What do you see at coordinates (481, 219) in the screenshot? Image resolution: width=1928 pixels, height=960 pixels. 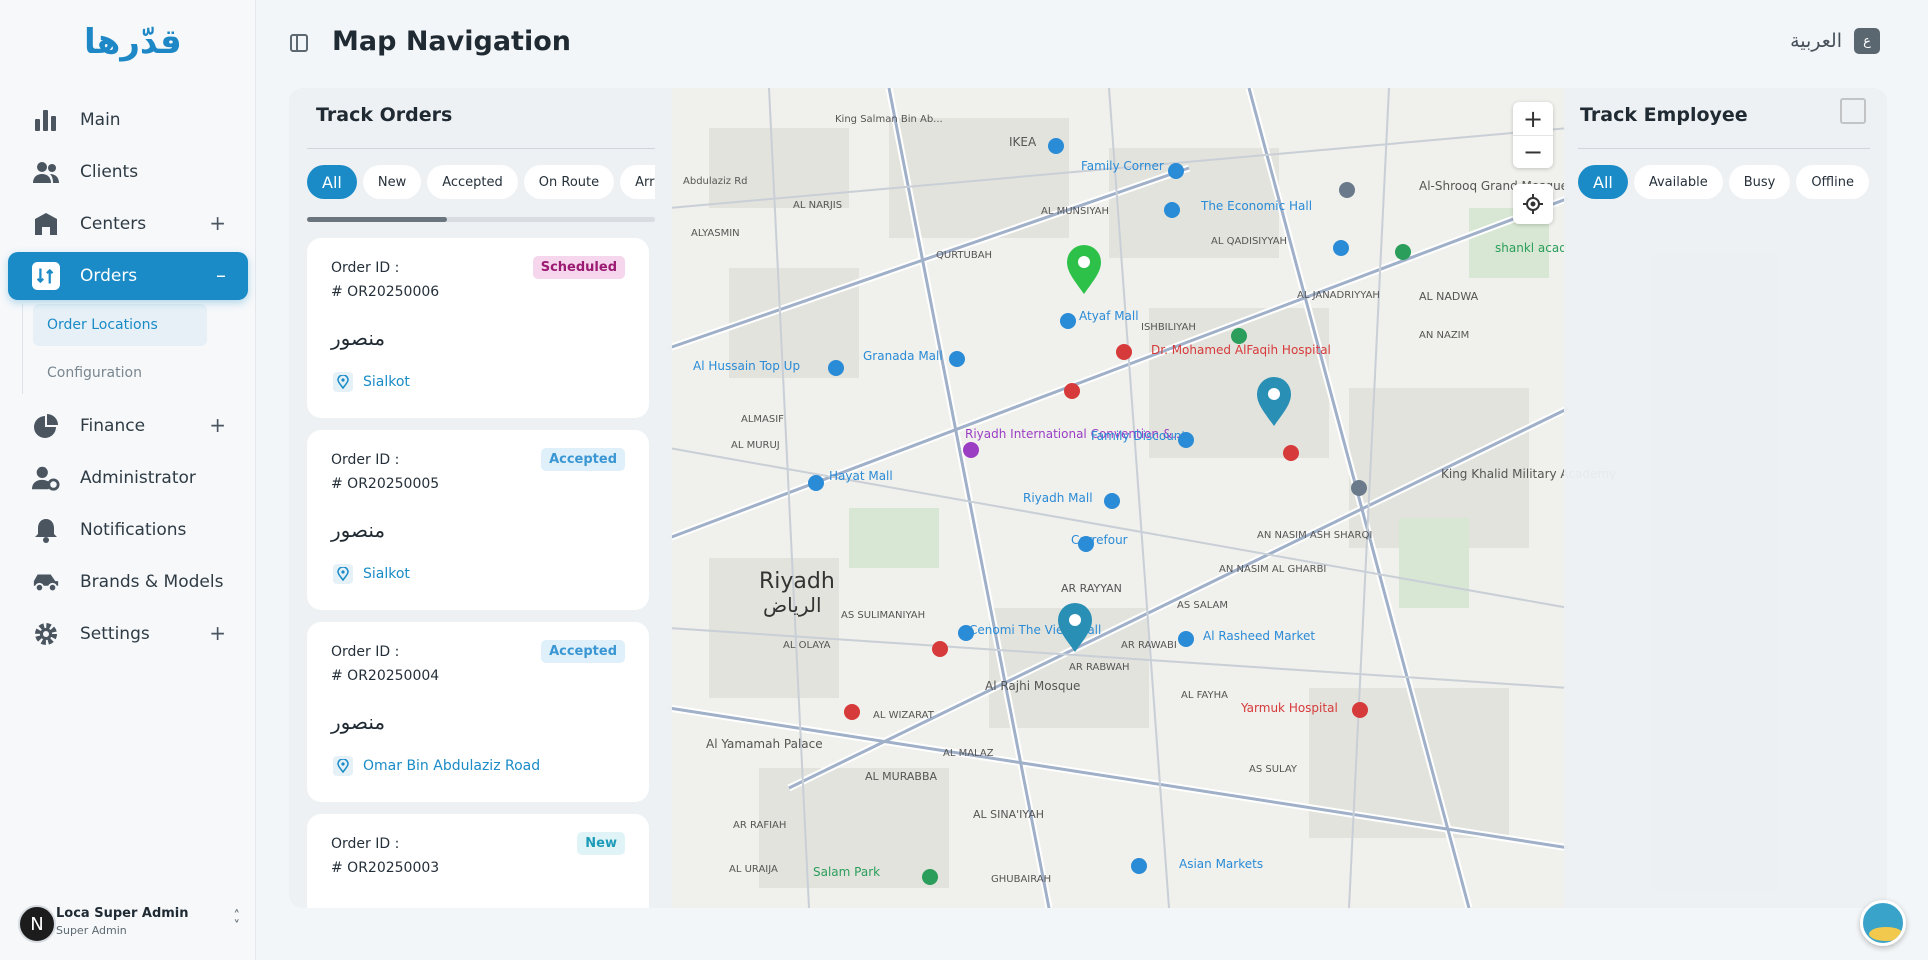 I see `filter-scrollbar` at bounding box center [481, 219].